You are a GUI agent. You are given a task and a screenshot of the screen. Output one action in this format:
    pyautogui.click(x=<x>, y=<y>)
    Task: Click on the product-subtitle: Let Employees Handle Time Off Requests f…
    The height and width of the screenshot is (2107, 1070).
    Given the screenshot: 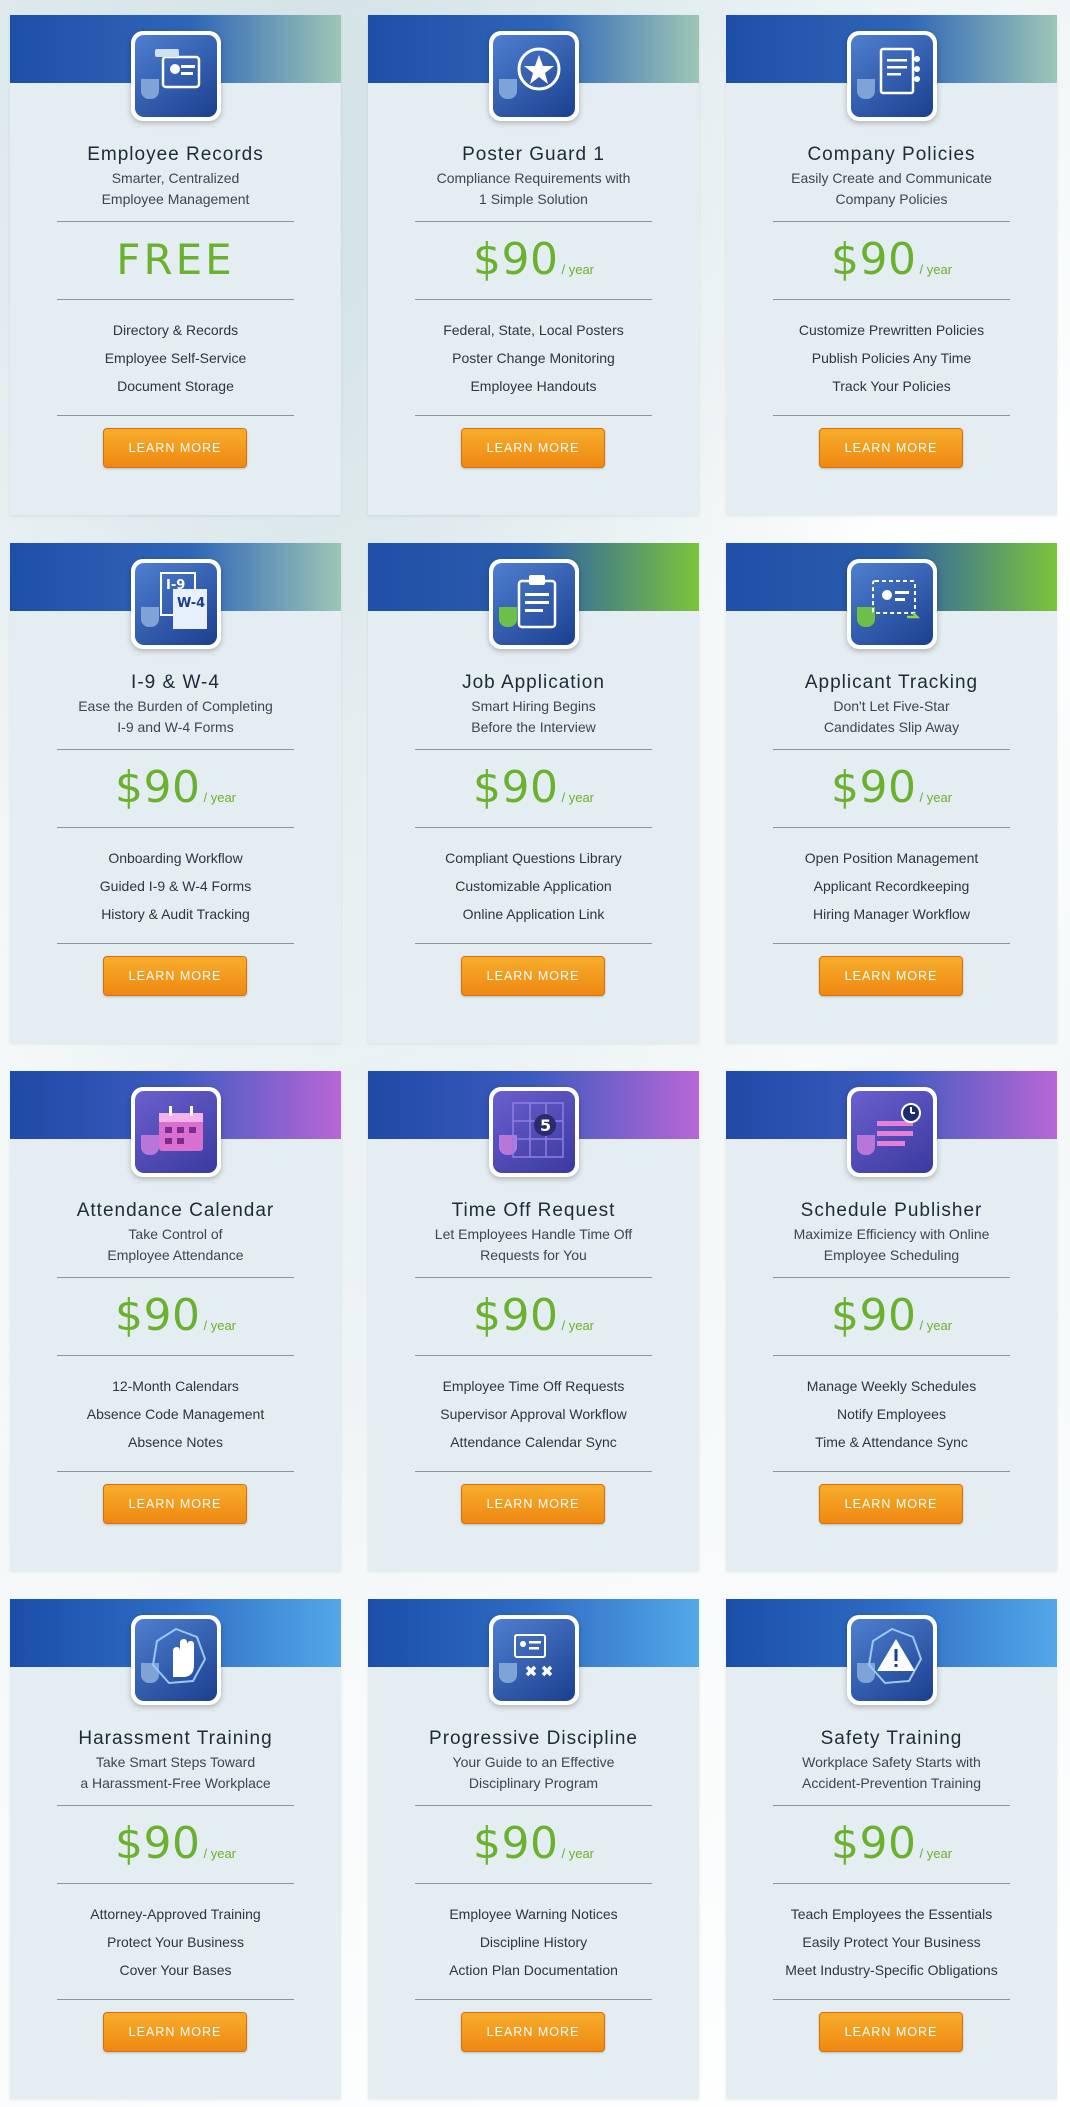 What is the action you would take?
    pyautogui.click(x=533, y=1244)
    